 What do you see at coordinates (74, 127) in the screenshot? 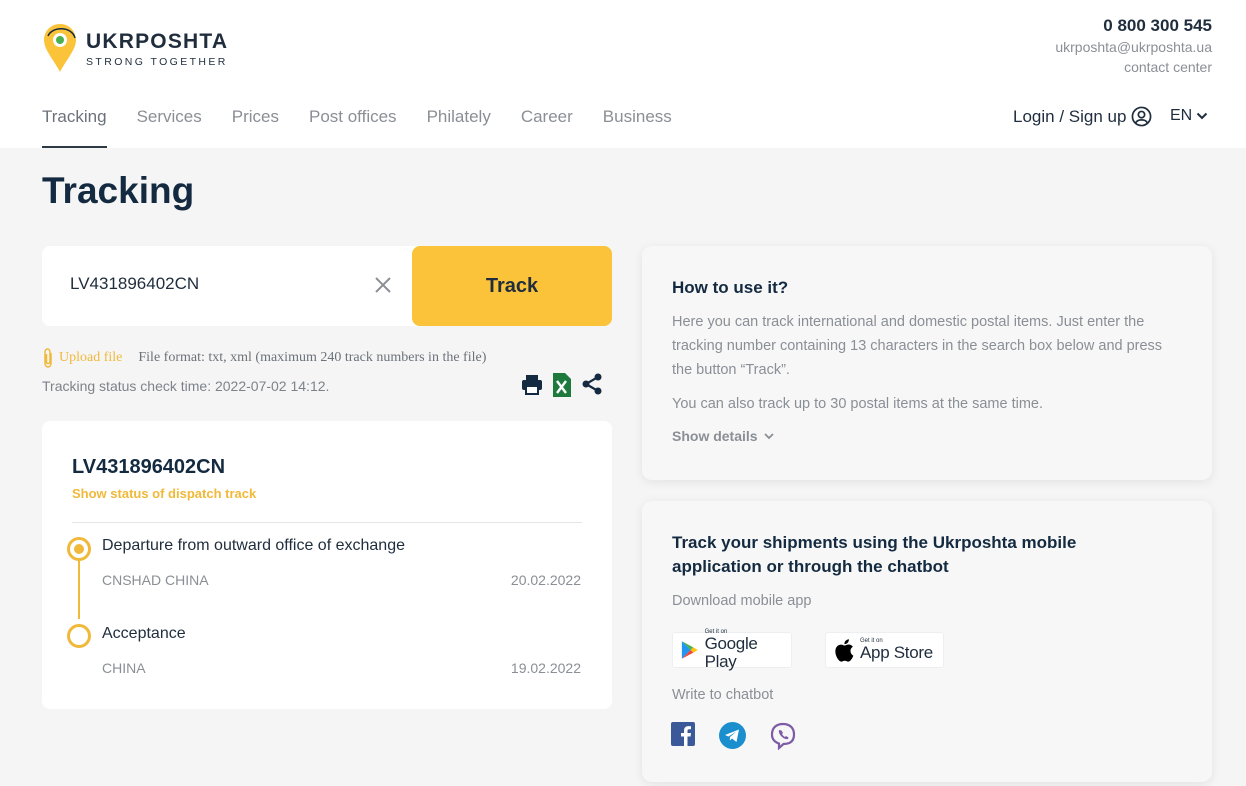
I see `nav-item-tracking: Tracking` at bounding box center [74, 127].